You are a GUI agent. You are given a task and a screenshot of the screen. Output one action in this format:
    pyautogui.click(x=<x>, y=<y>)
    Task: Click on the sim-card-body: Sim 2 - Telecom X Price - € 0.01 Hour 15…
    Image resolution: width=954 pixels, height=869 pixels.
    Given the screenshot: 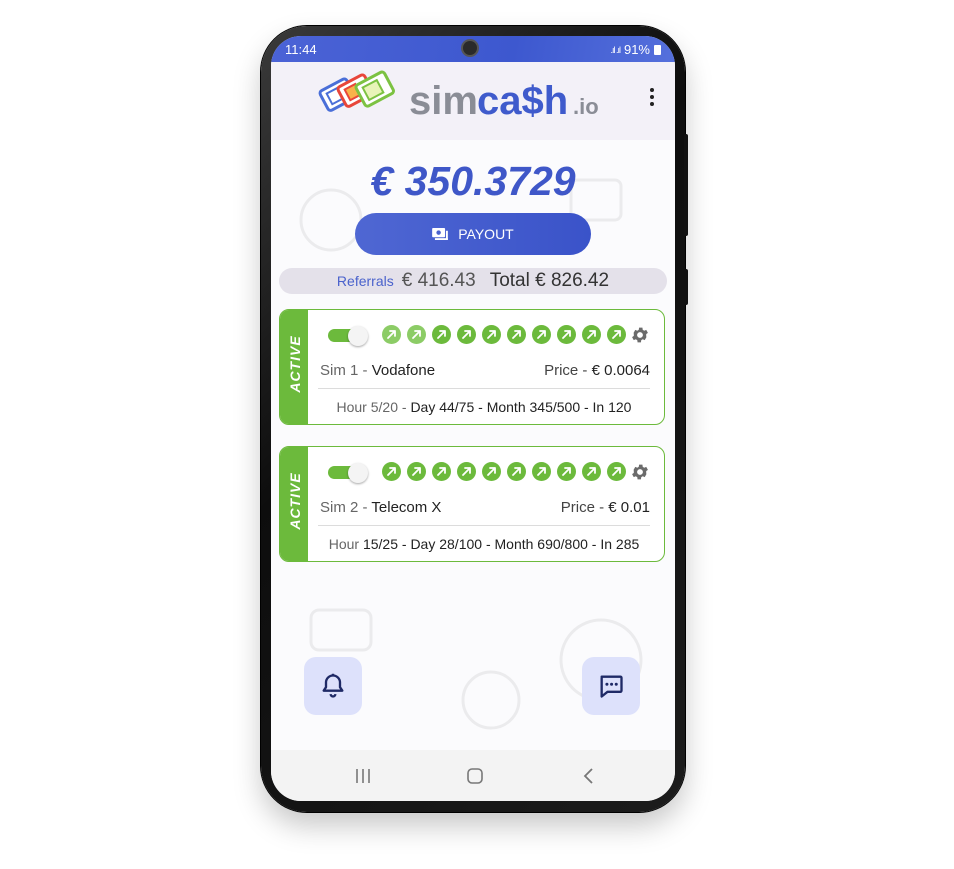 What is the action you would take?
    pyautogui.click(x=487, y=504)
    